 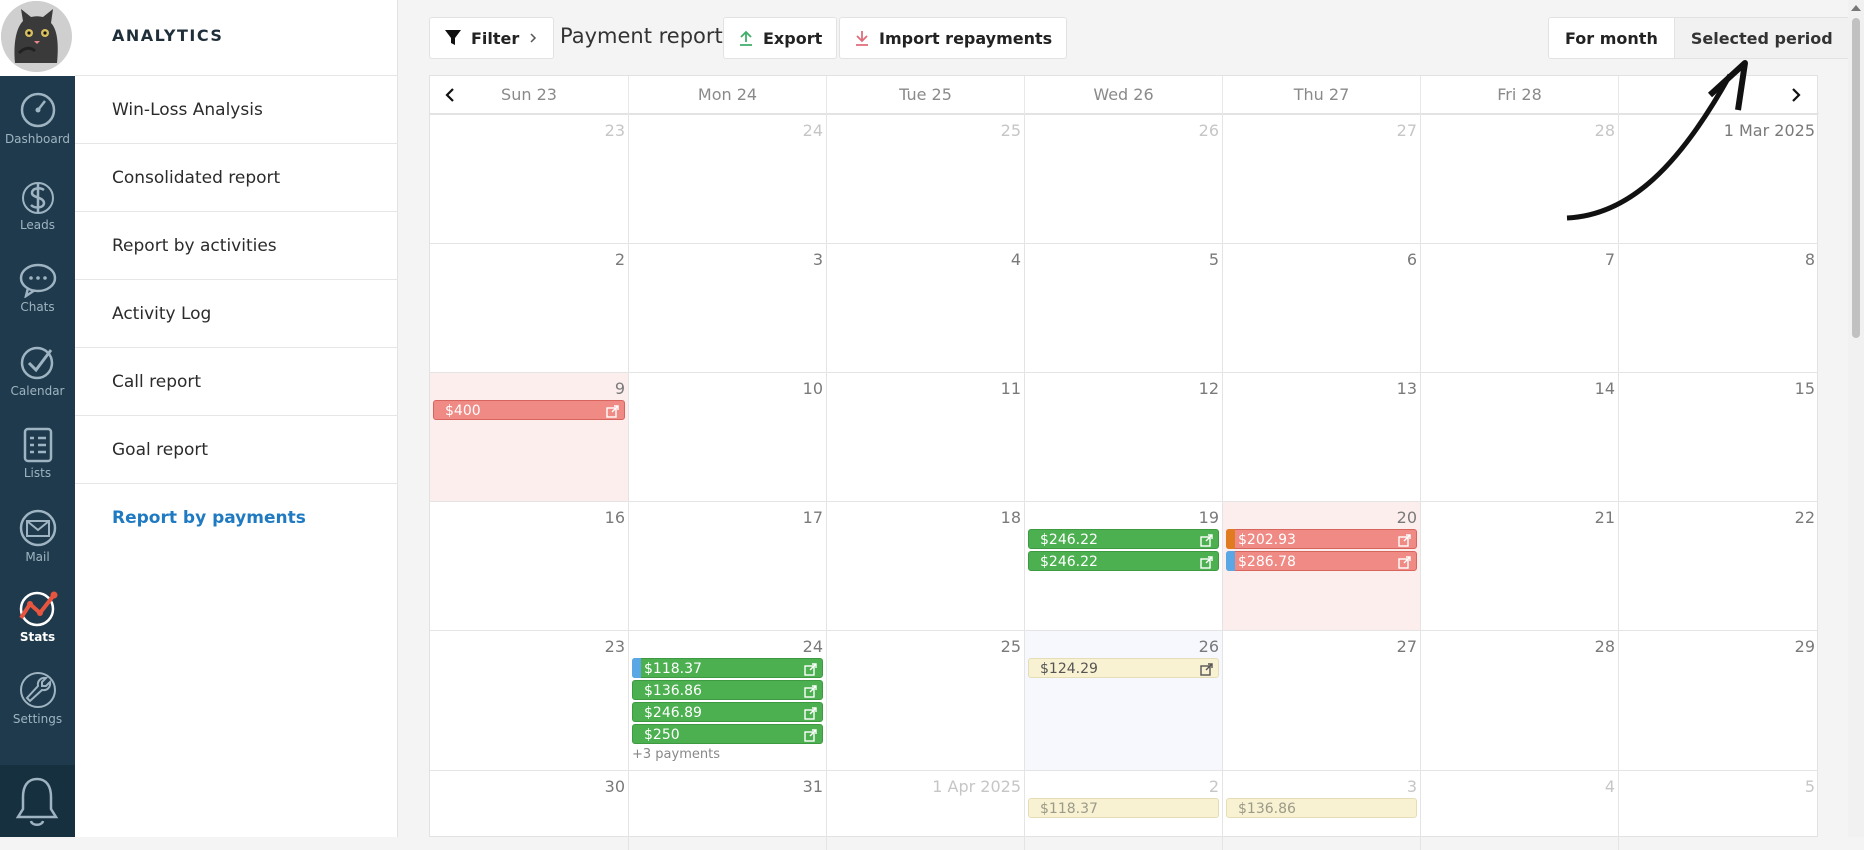 I want to click on calendar-day-cell: 19 $246.22 $246.22, so click(x=1123, y=565).